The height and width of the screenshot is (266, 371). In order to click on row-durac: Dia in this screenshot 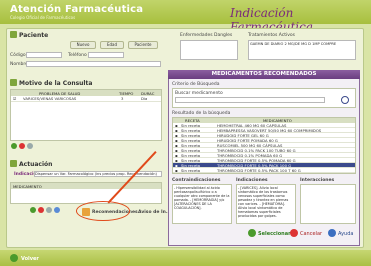, I will do `click(144, 98)`.